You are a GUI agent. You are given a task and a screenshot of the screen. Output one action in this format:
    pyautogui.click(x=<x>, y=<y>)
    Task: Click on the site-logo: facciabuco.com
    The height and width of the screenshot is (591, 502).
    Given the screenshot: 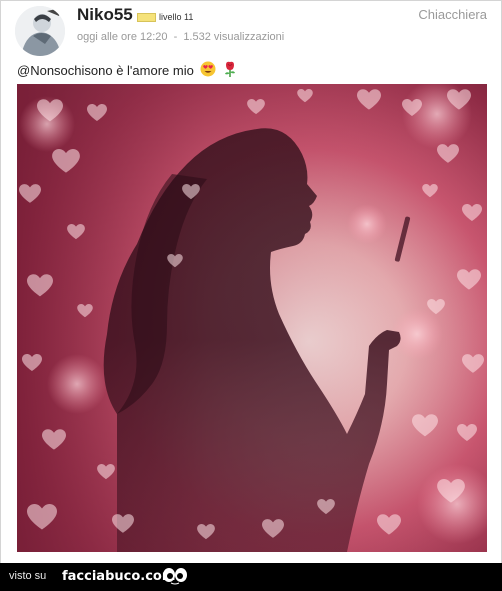 What is the action you would take?
    pyautogui.click(x=118, y=576)
    